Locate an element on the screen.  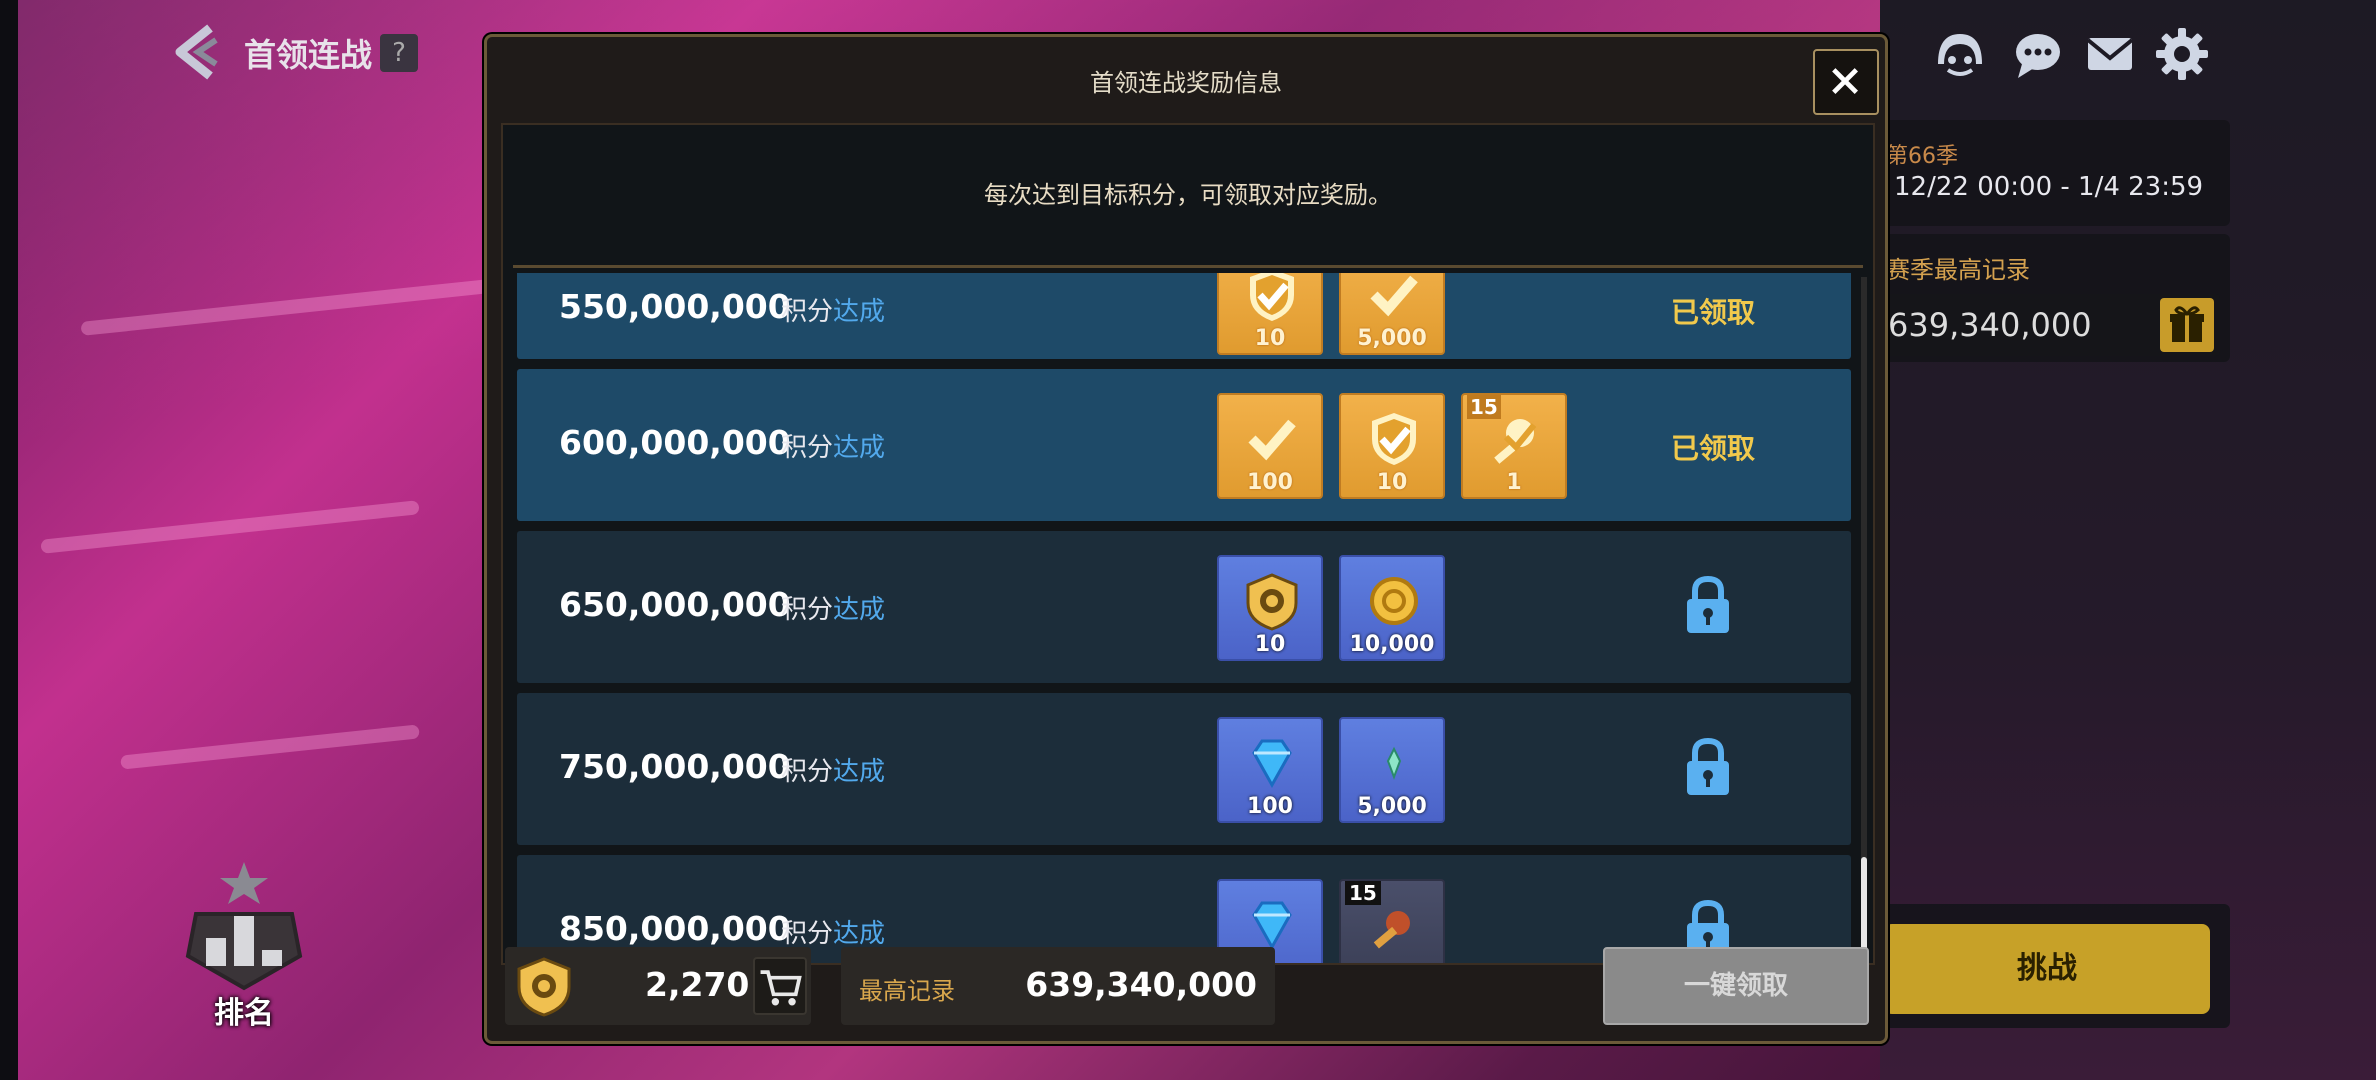
points-balance: 2,270 is located at coordinates (658, 986).